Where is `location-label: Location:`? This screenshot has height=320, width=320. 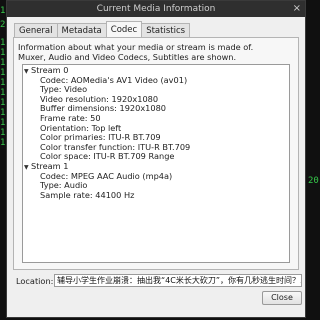 location-label: Location: is located at coordinates (35, 281).